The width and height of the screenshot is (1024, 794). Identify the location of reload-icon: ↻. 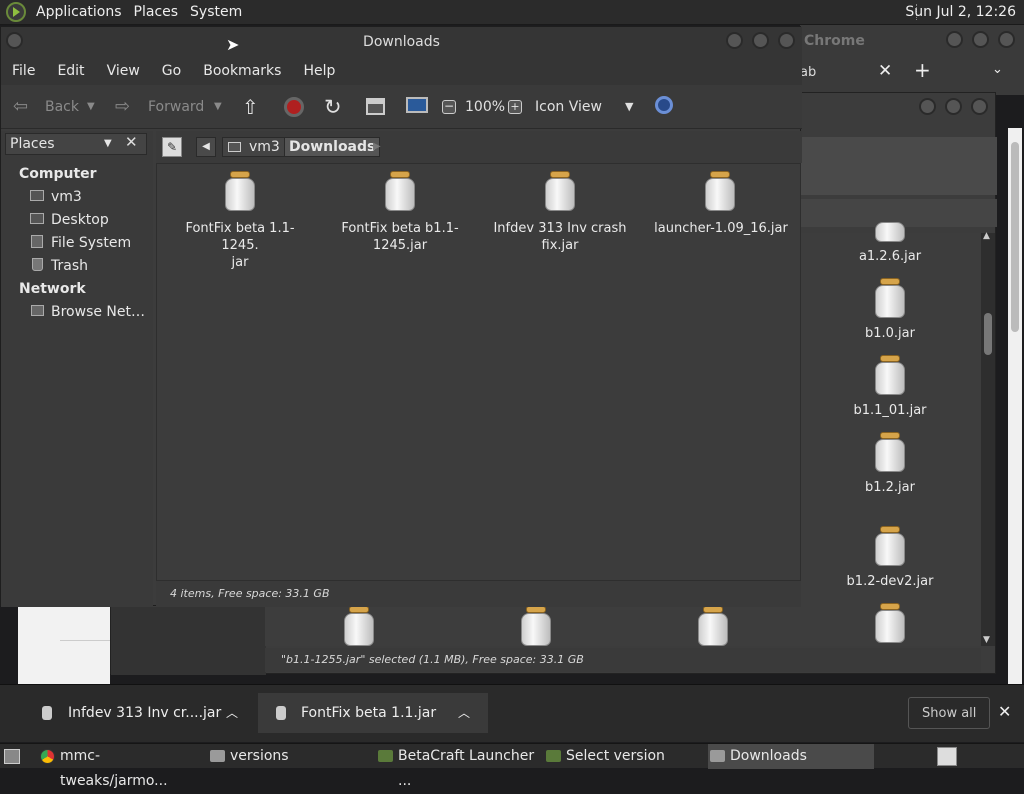
(333, 107).